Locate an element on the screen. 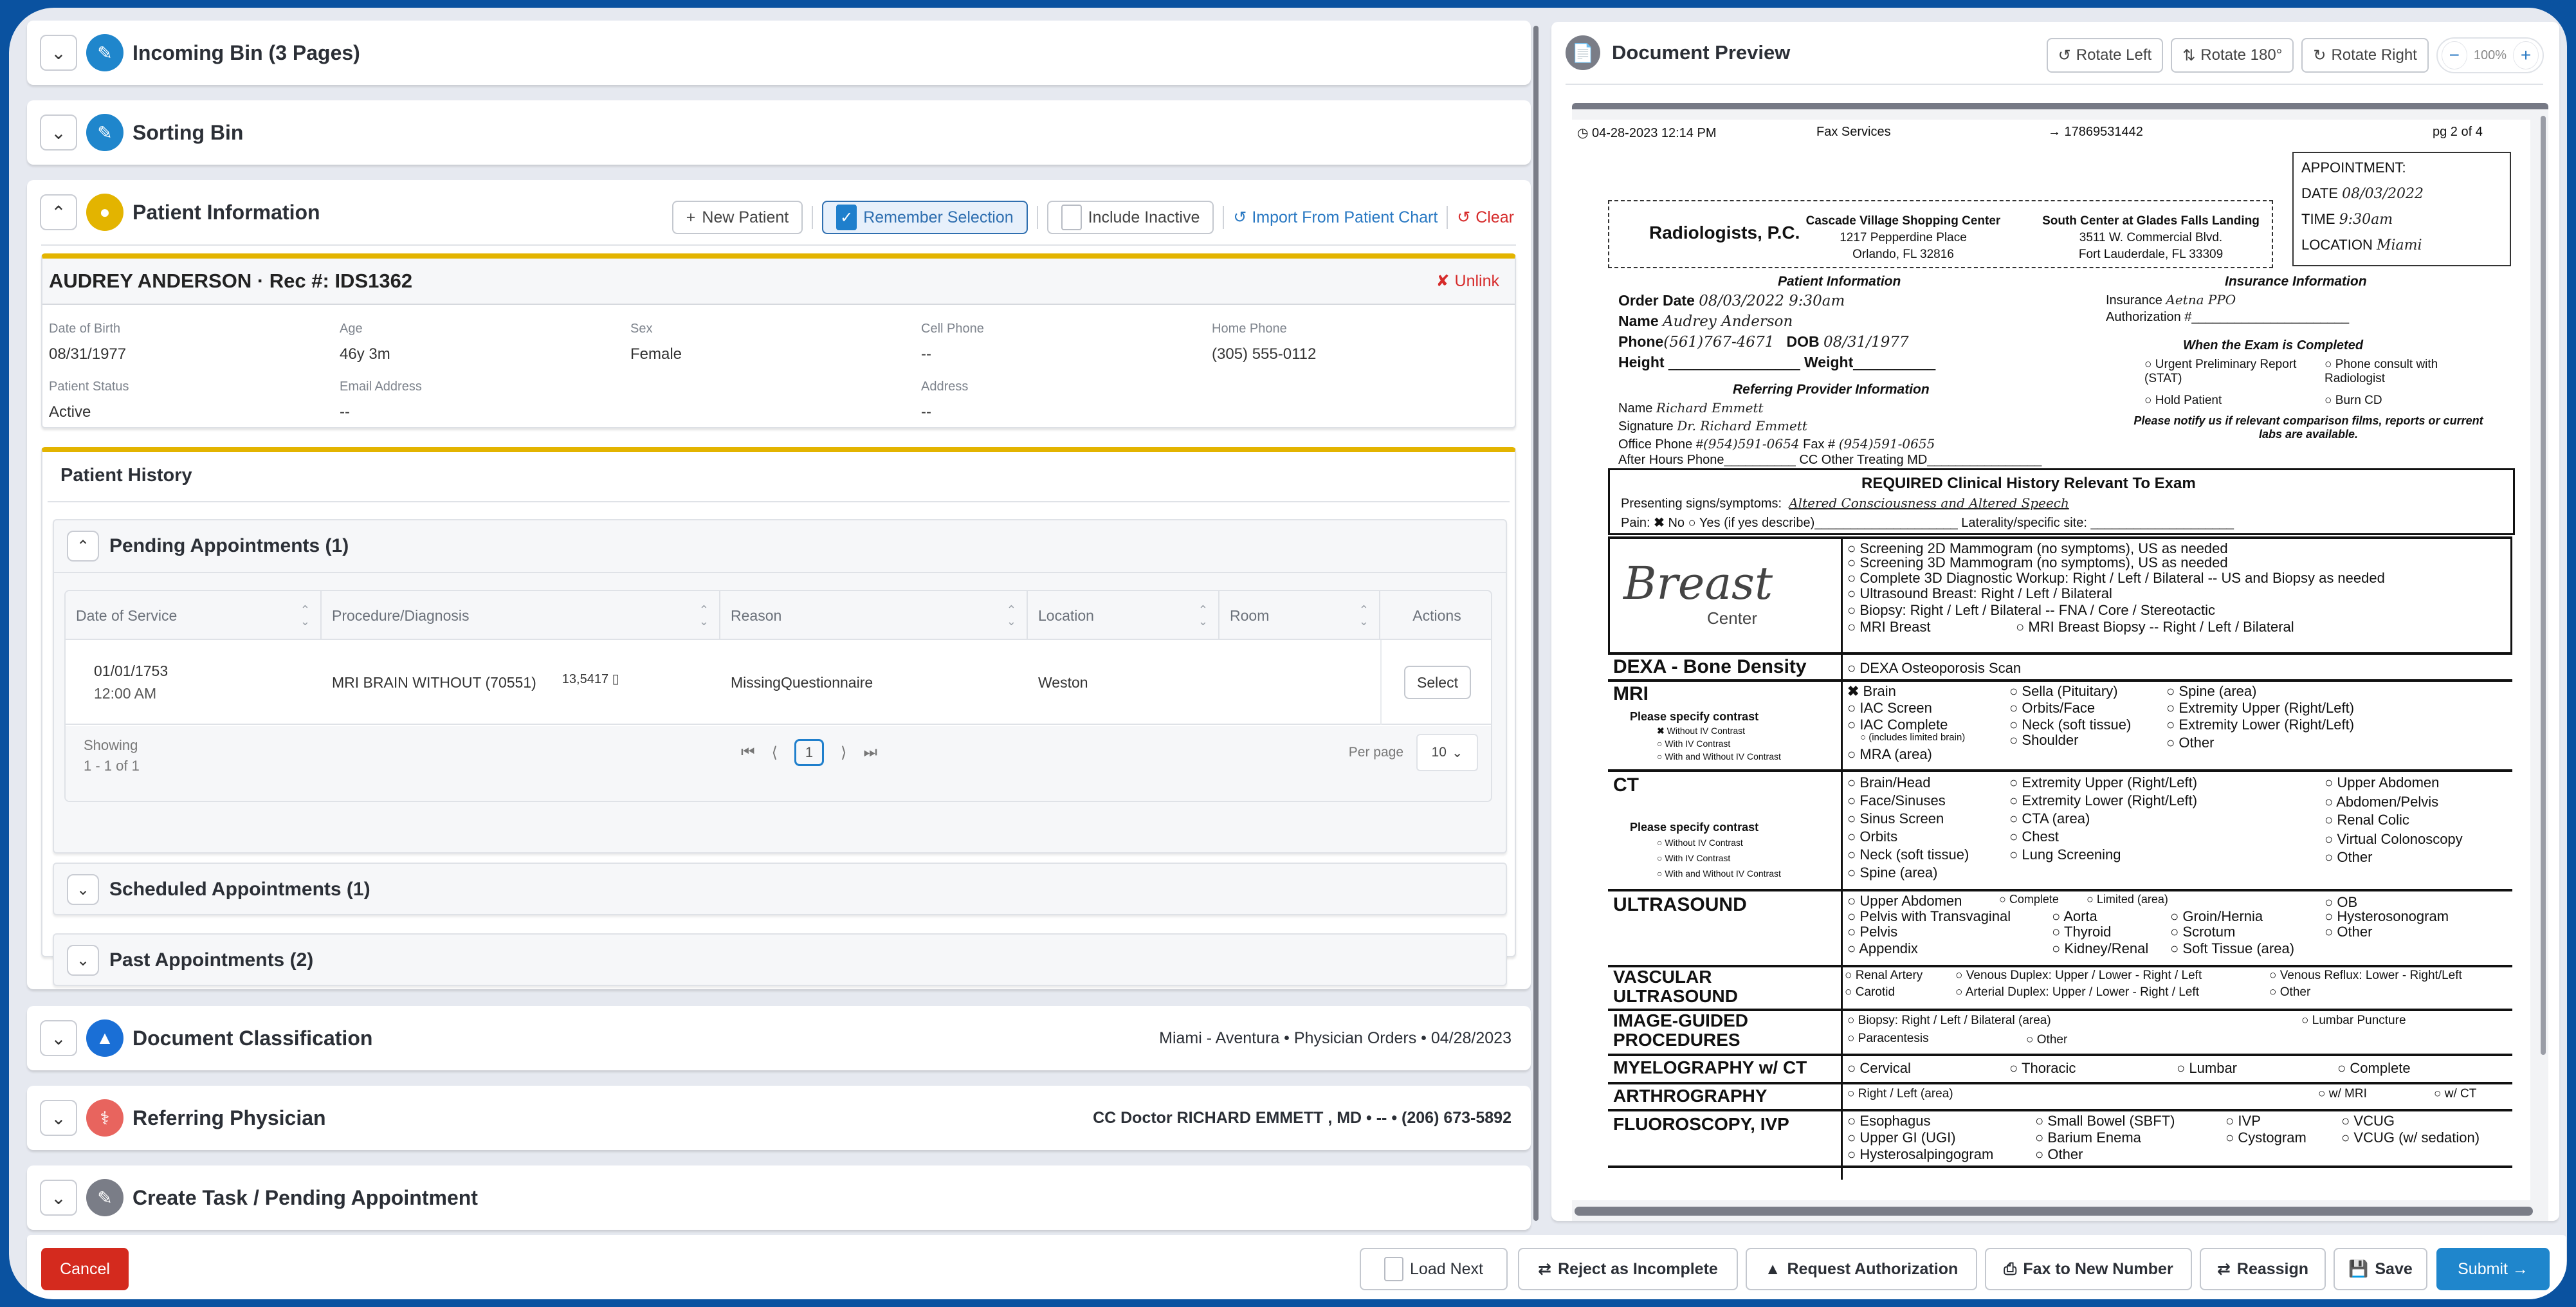 Image resolution: width=2576 pixels, height=1307 pixels. pending-appointments-title: Pending Appointments (1) is located at coordinates (229, 545).